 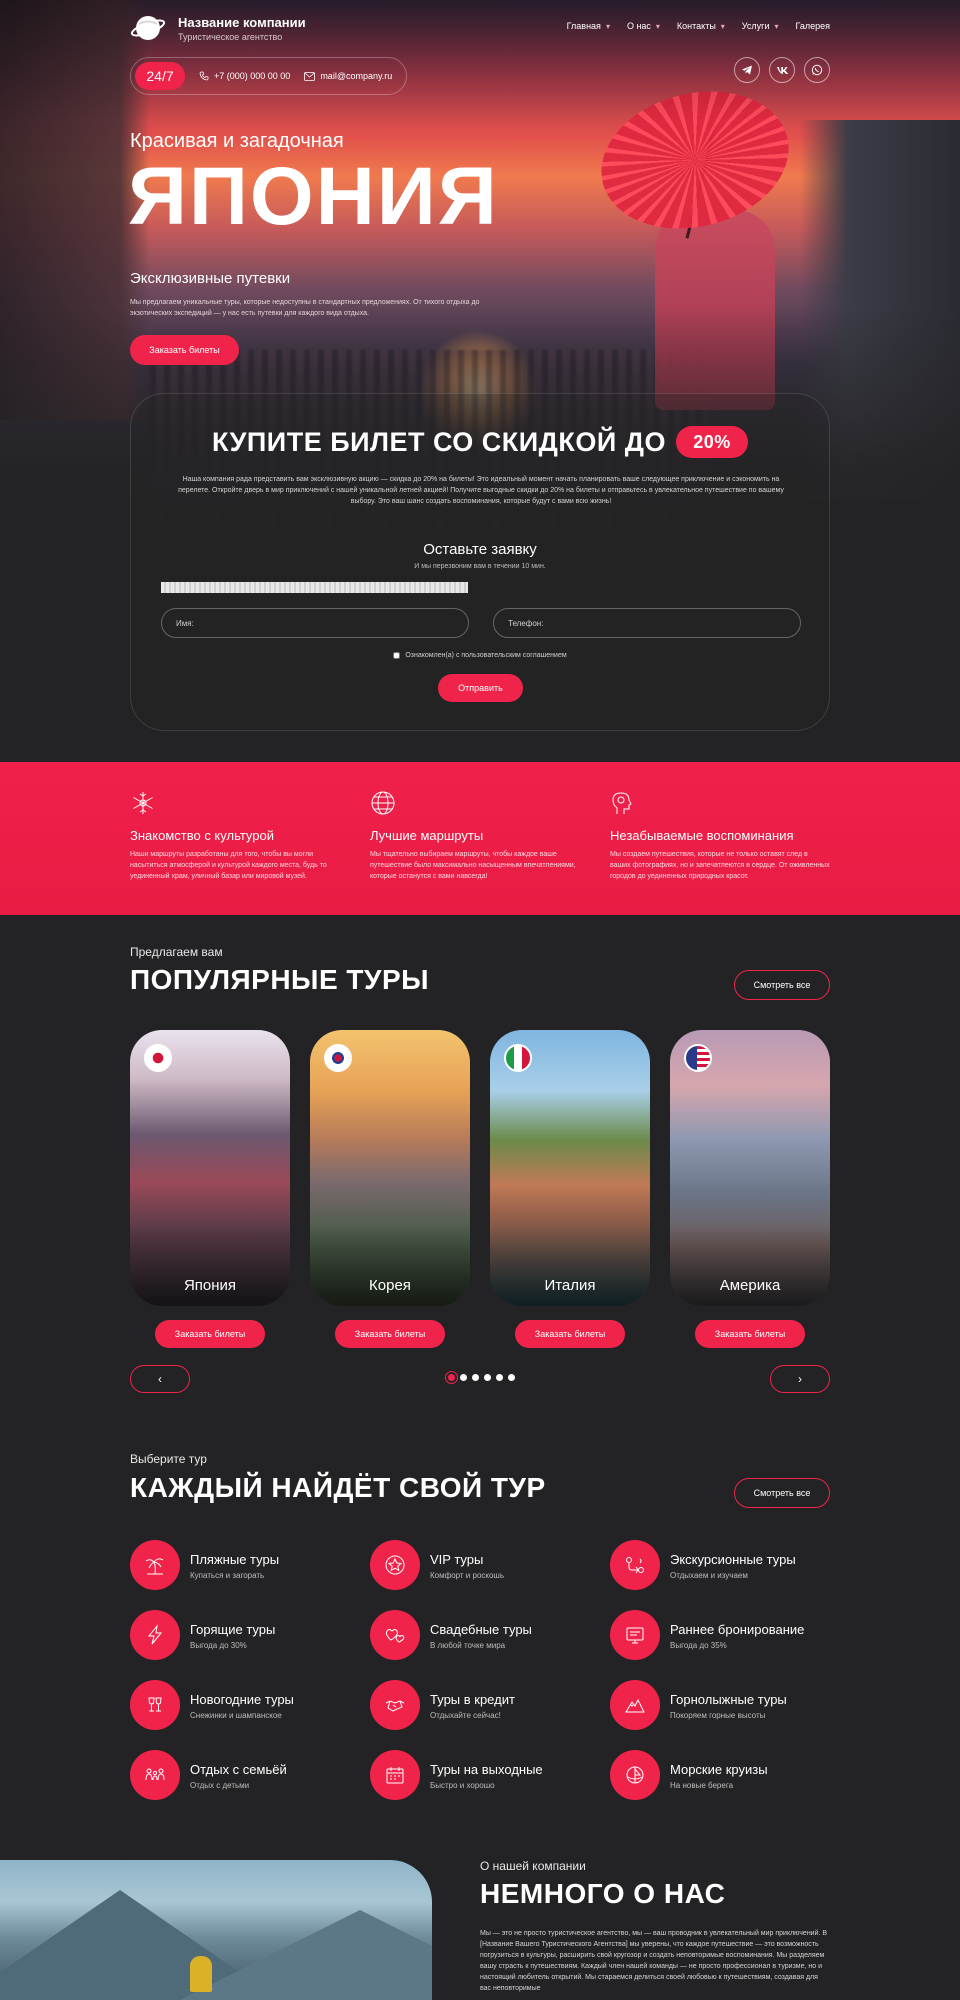 I want to click on social-links, so click(x=782, y=70).